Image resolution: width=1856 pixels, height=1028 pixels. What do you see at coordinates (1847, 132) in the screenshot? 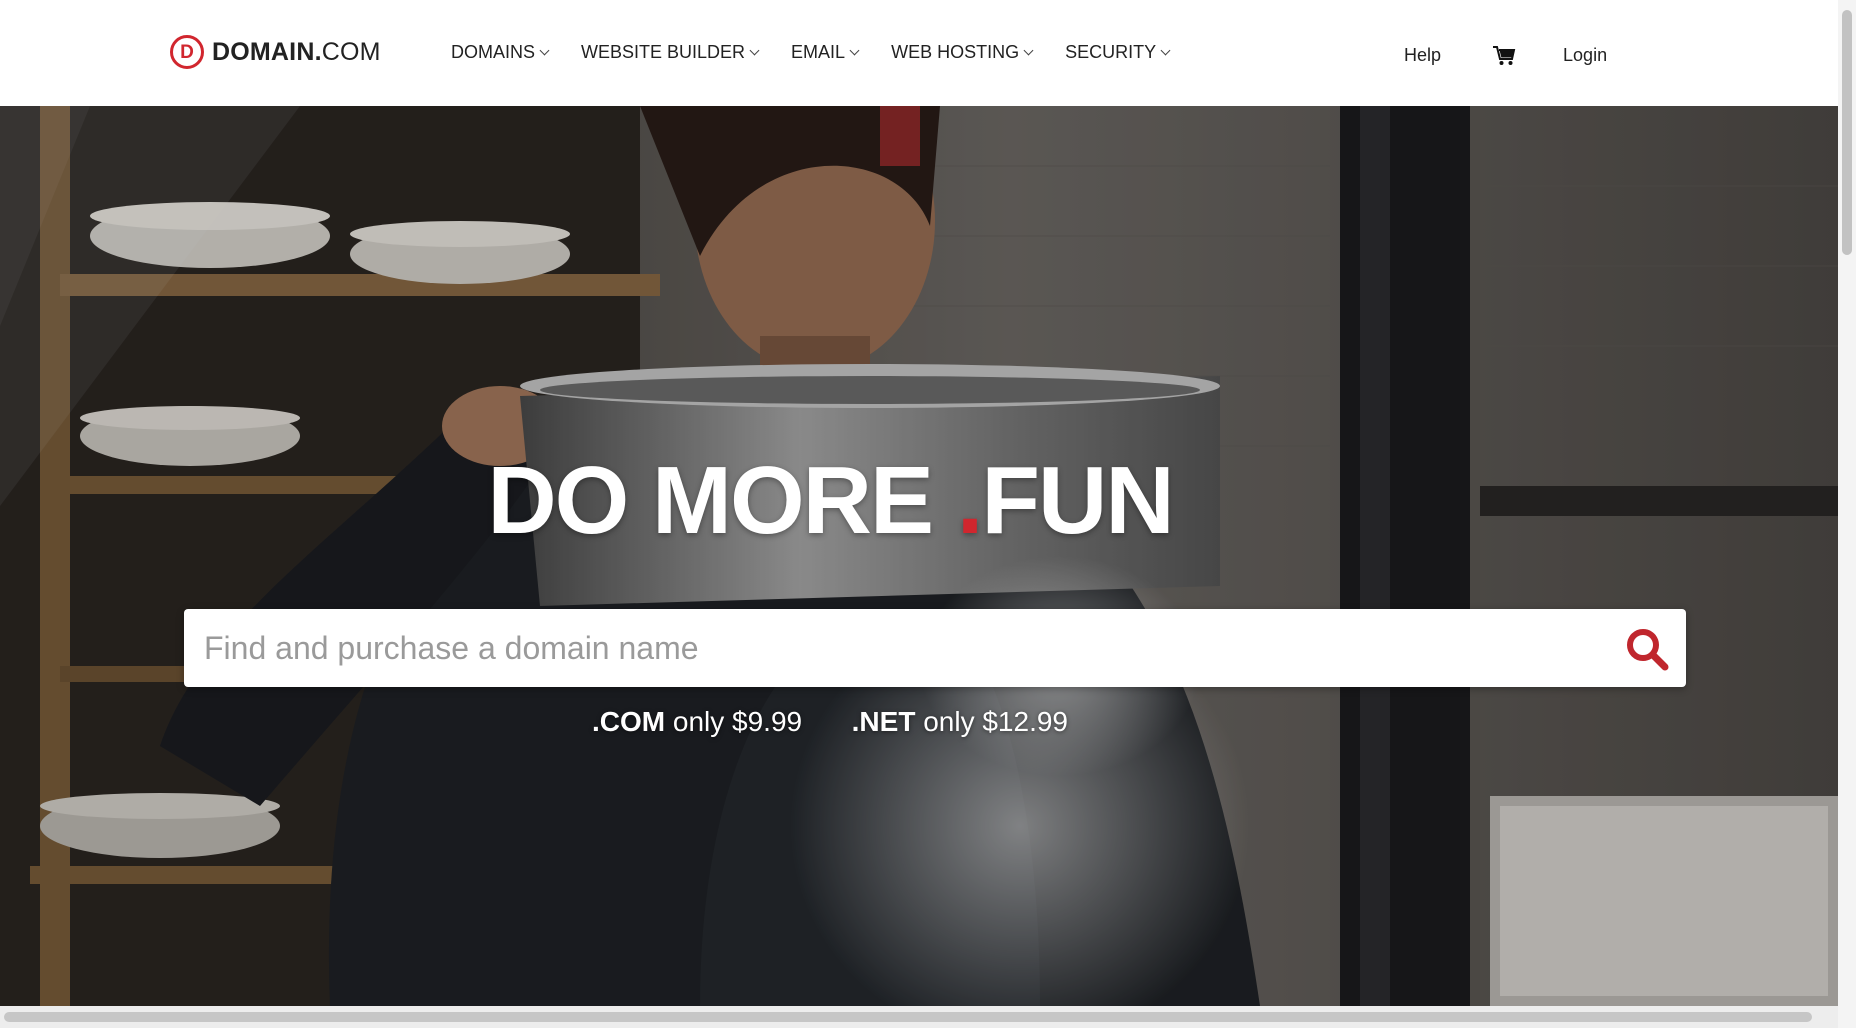
I see `vertical-scrollbar-thumb` at bounding box center [1847, 132].